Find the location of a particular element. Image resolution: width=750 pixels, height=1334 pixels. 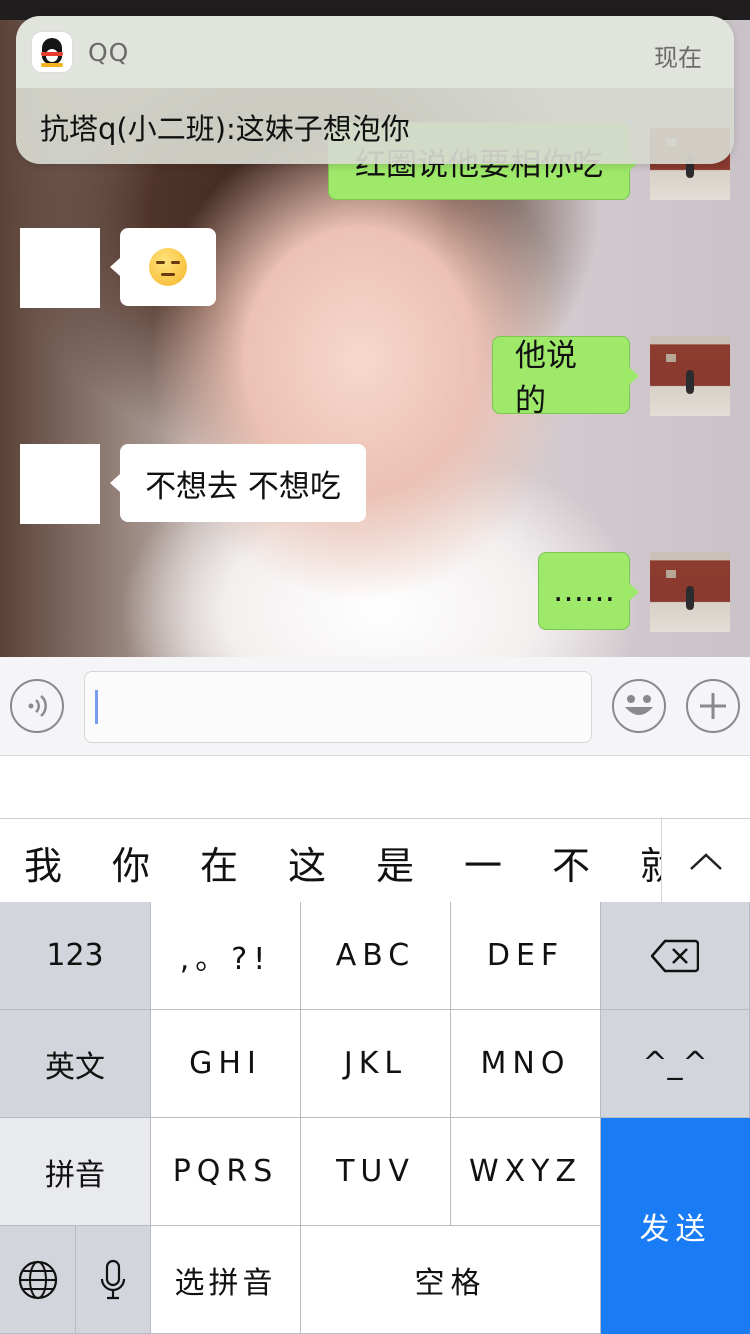

key-label: ^_^ is located at coordinates (675, 1063).